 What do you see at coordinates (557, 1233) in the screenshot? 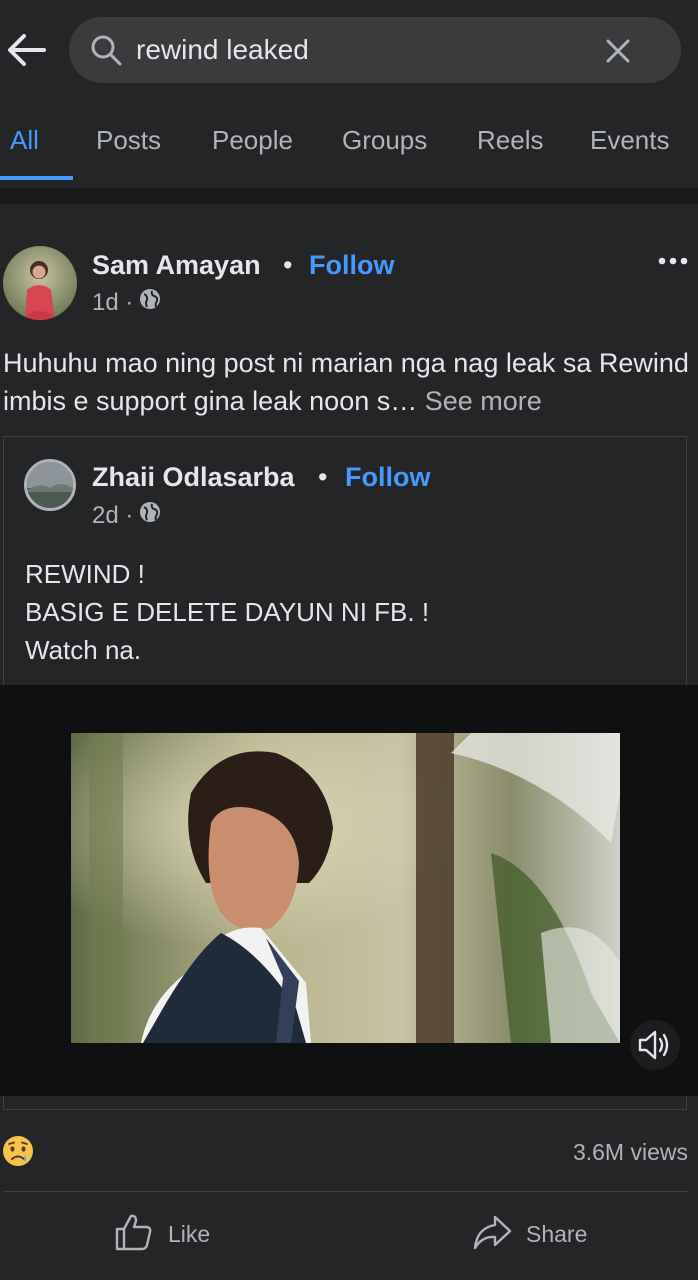
I see `share-label: Share` at bounding box center [557, 1233].